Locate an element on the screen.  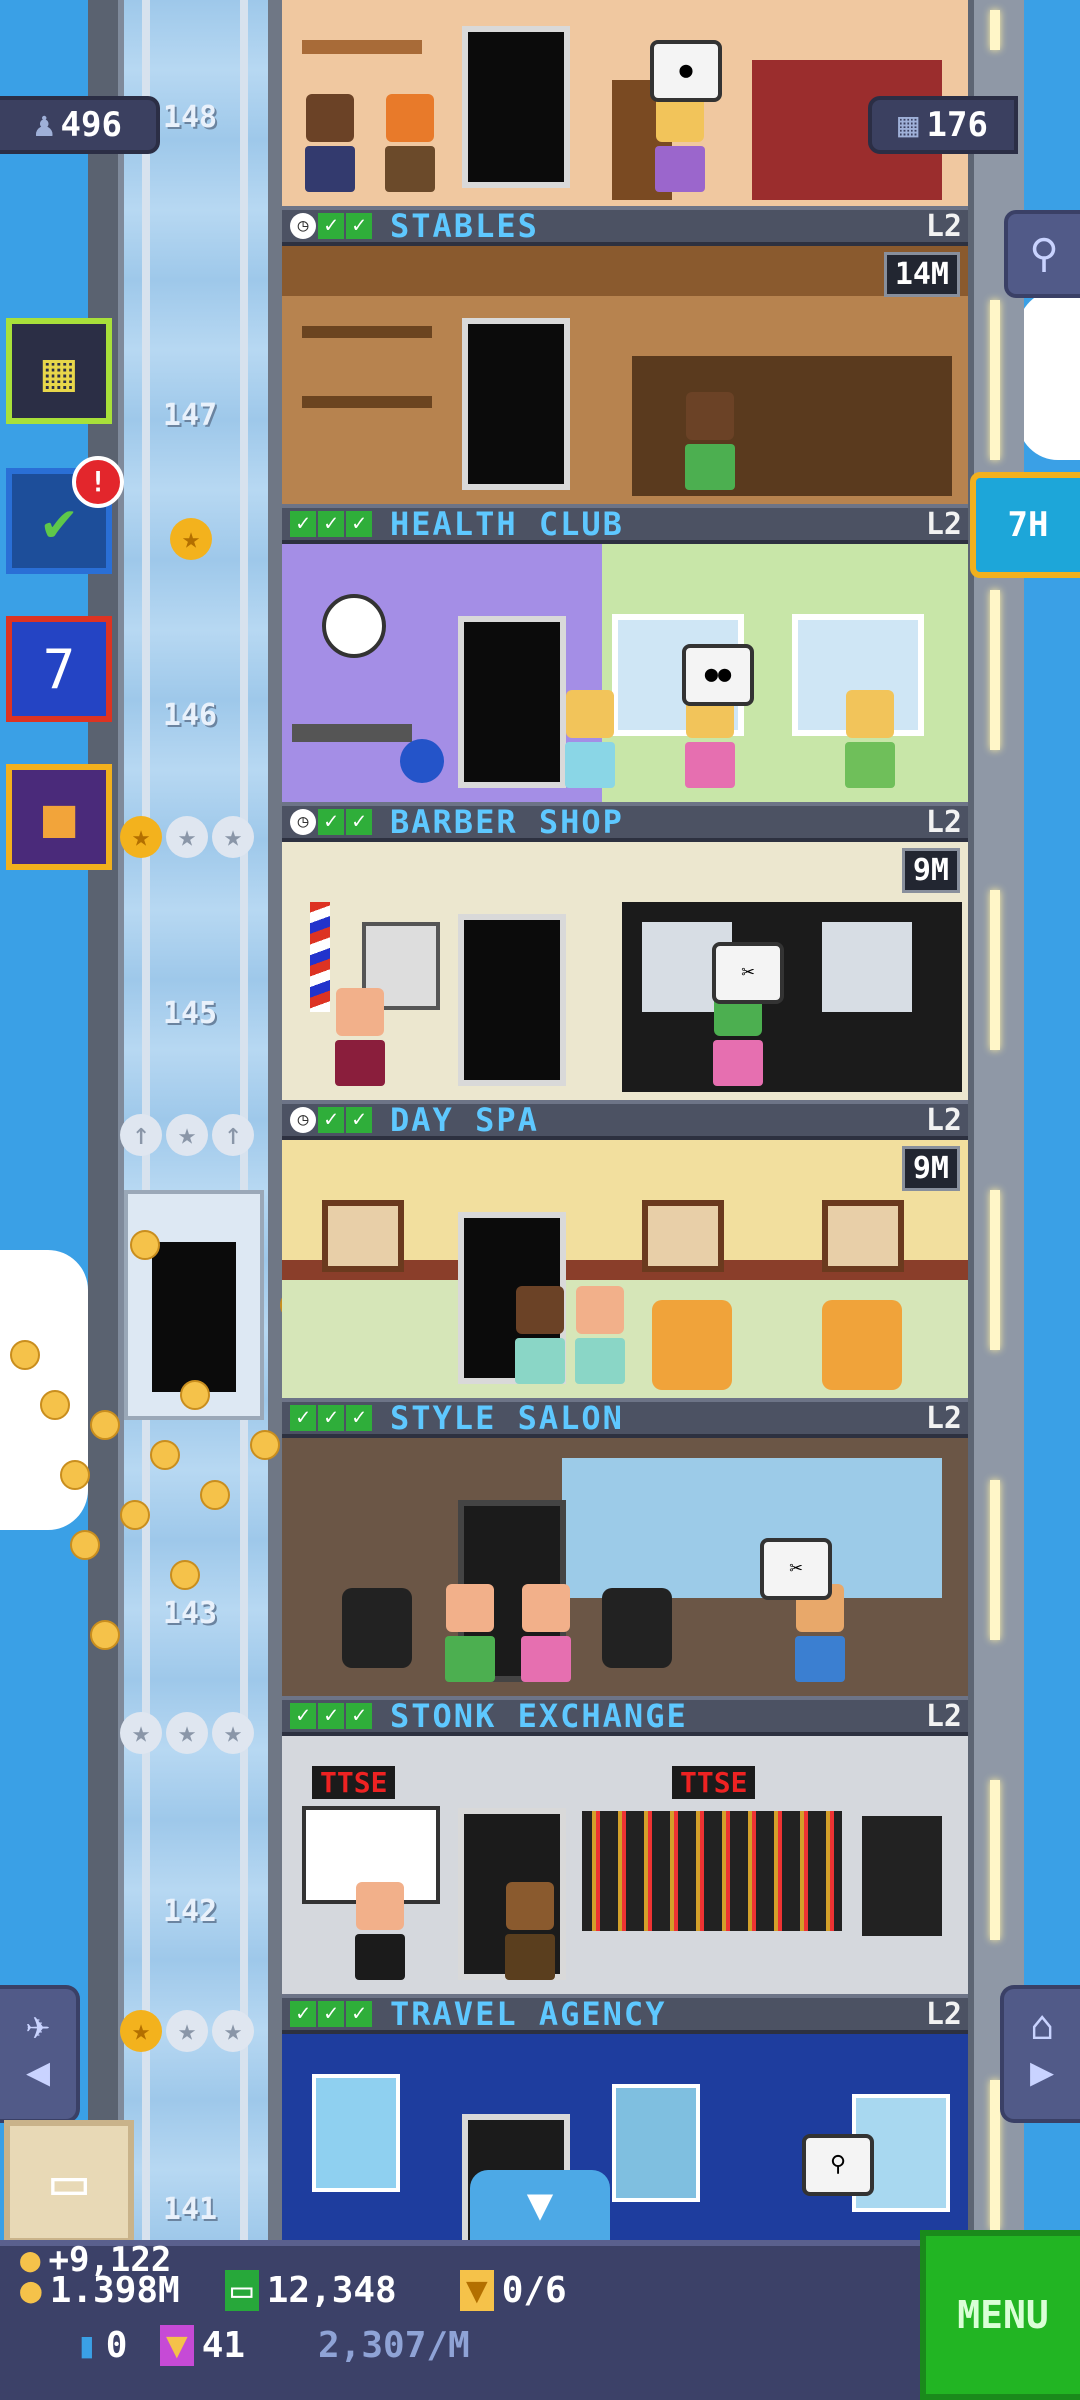
gift-button: ■ is located at coordinates (59, 817).